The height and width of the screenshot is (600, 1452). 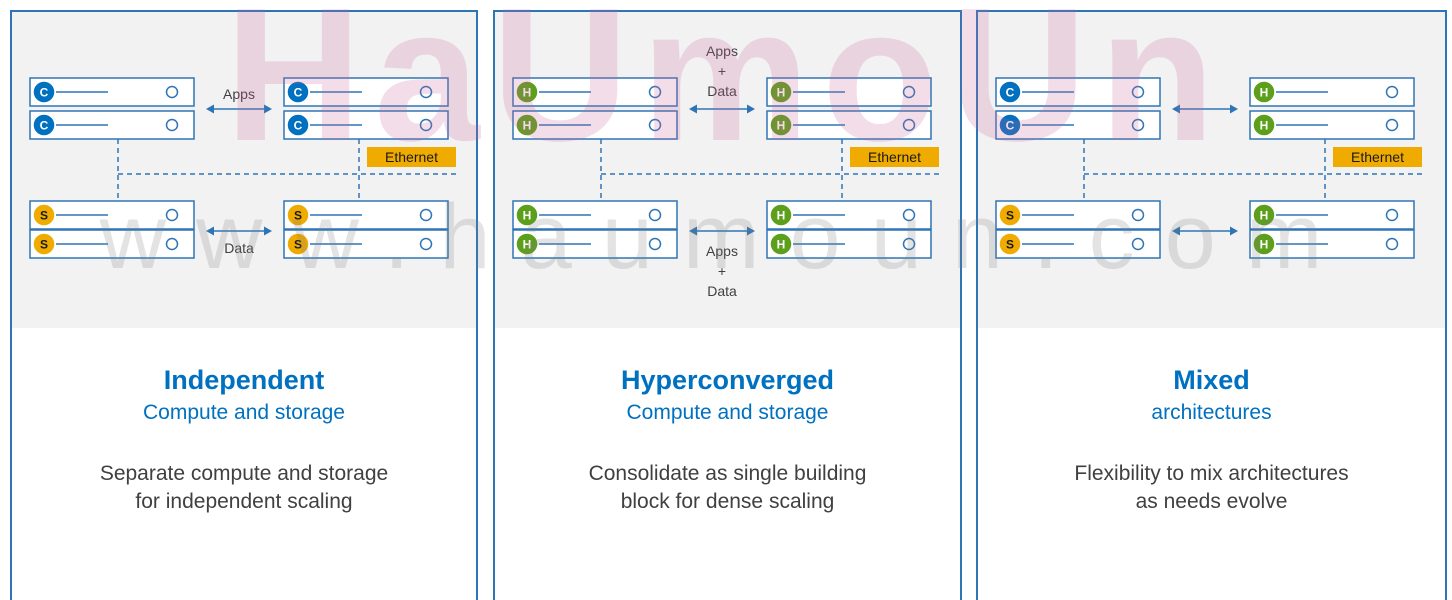 I want to click on architecture-diagram: Ethernet C C C C S S S S Apps Data, so click(x=243, y=168).